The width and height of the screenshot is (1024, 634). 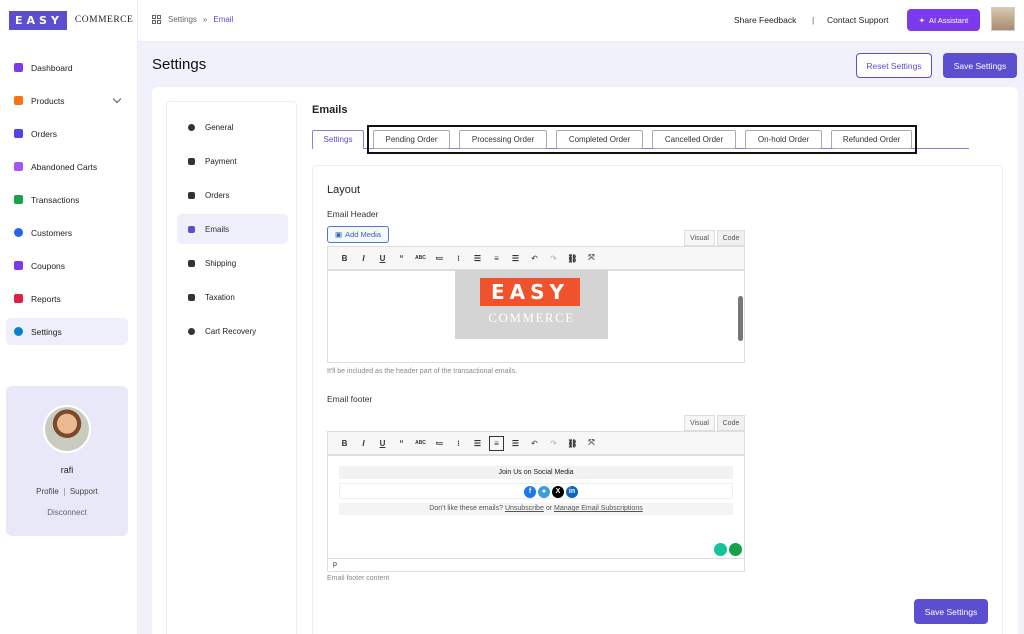 What do you see at coordinates (67, 331) in the screenshot?
I see `sidebar-item-settings: Settings` at bounding box center [67, 331].